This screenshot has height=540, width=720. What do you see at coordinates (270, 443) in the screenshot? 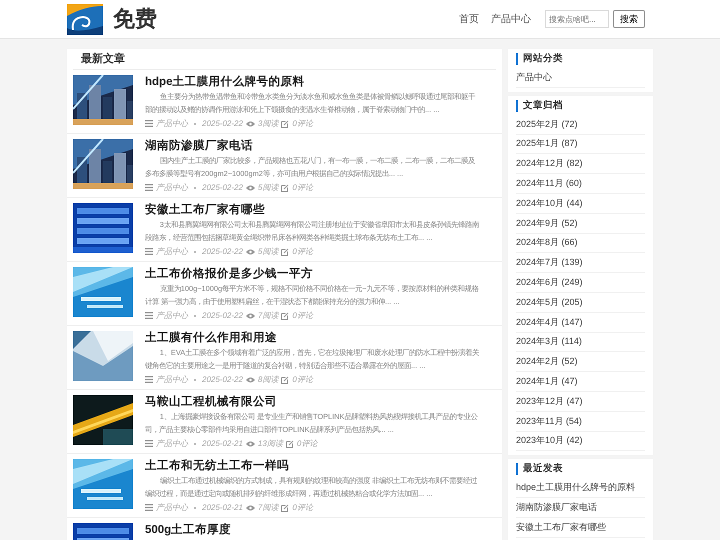
I see `view-count: 13阅读` at bounding box center [270, 443].